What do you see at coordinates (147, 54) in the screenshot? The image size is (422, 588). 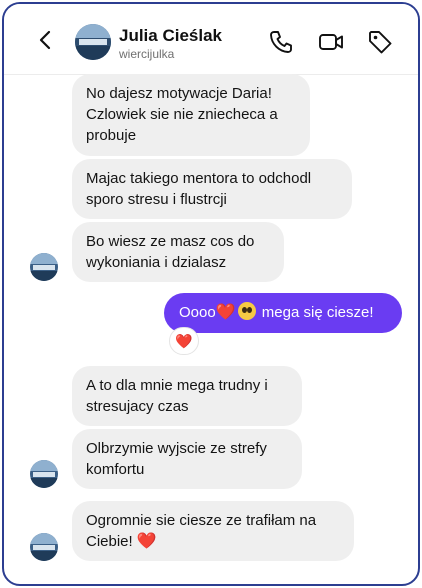 I see `contact-username: wiercijulka` at bounding box center [147, 54].